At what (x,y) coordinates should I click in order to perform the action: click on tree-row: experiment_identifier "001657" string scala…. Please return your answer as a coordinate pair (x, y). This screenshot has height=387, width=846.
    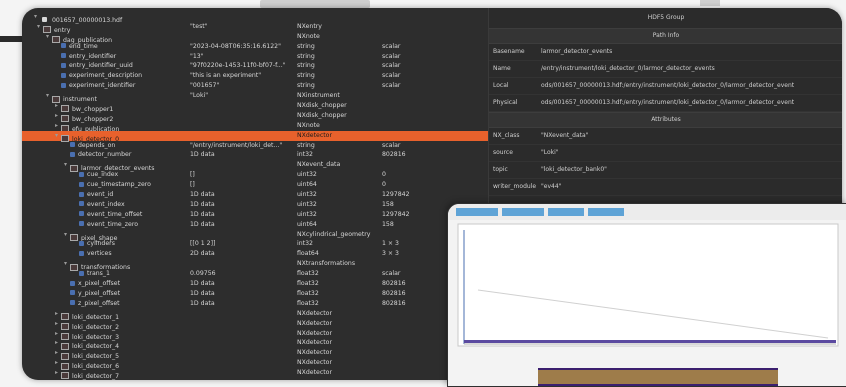
    Looking at the image, I should click on (255, 86).